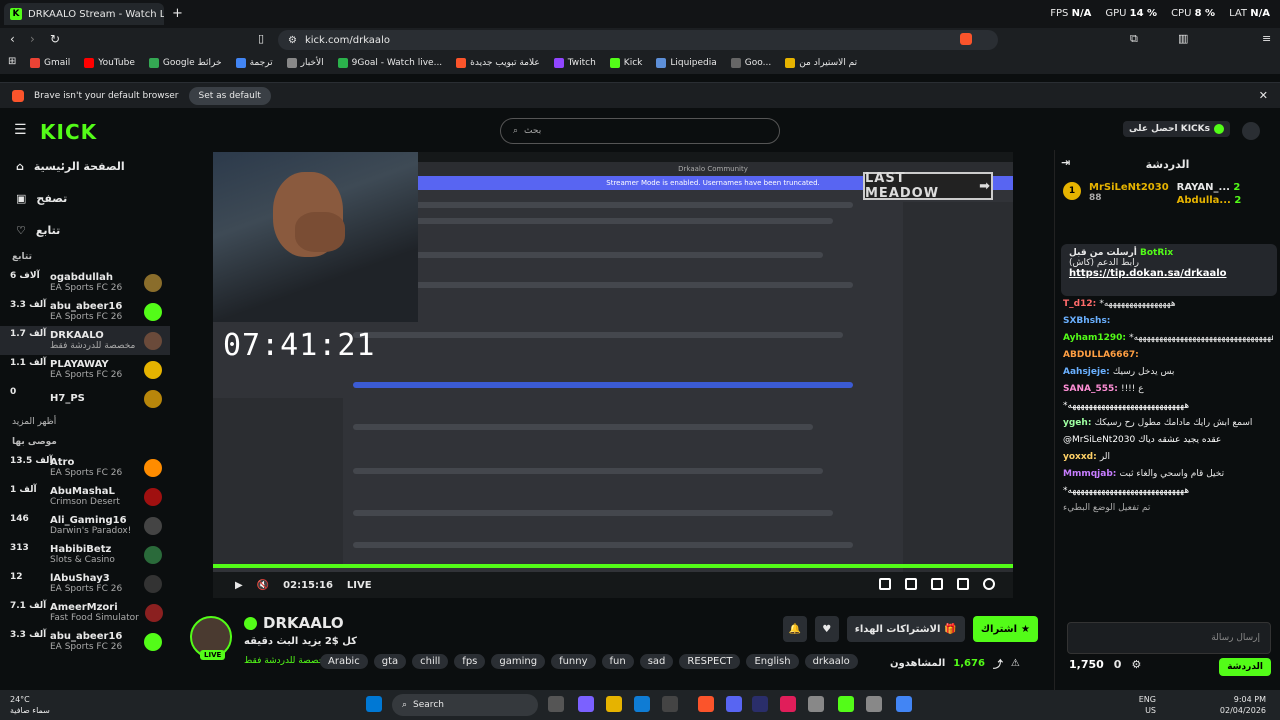 This screenshot has width=1280, height=720. I want to click on weather-widget: 24°C سماء صافية, so click(30, 705).